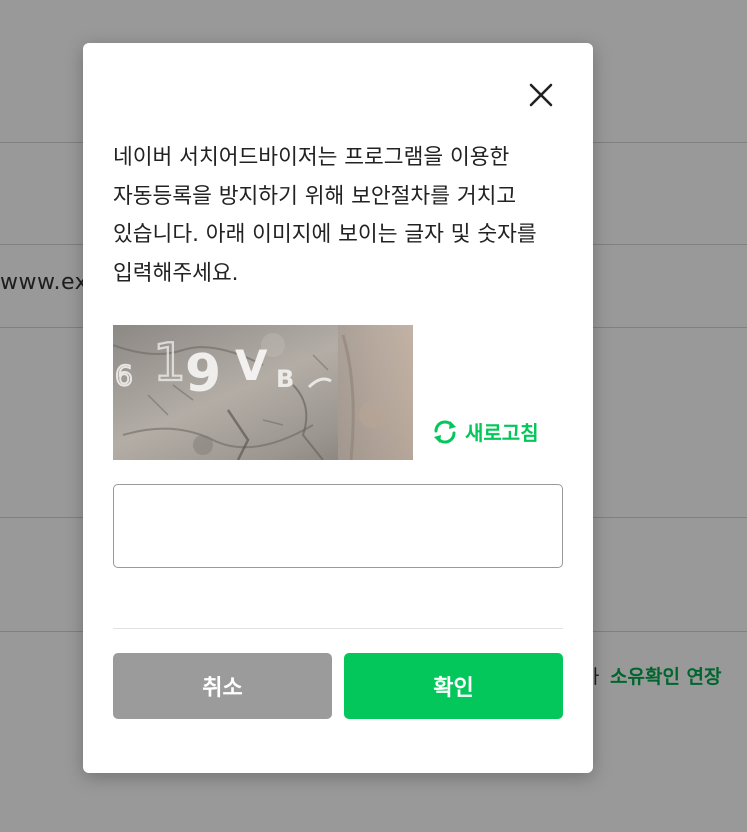  I want to click on close-icon, so click(541, 95).